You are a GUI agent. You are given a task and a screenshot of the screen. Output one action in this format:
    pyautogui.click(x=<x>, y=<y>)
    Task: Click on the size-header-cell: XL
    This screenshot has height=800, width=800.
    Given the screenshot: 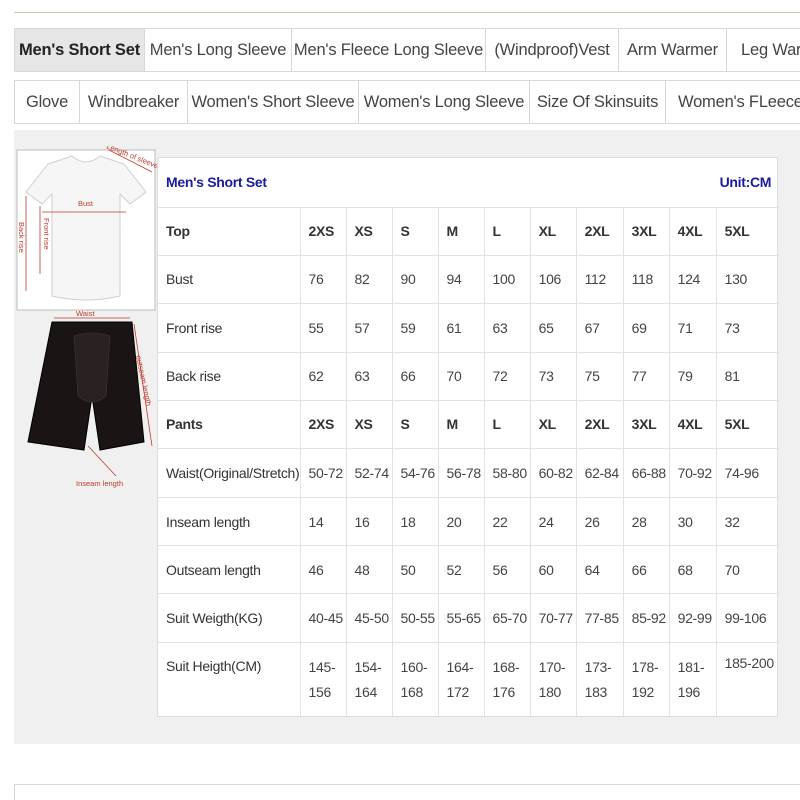 What is the action you would take?
    pyautogui.click(x=553, y=424)
    